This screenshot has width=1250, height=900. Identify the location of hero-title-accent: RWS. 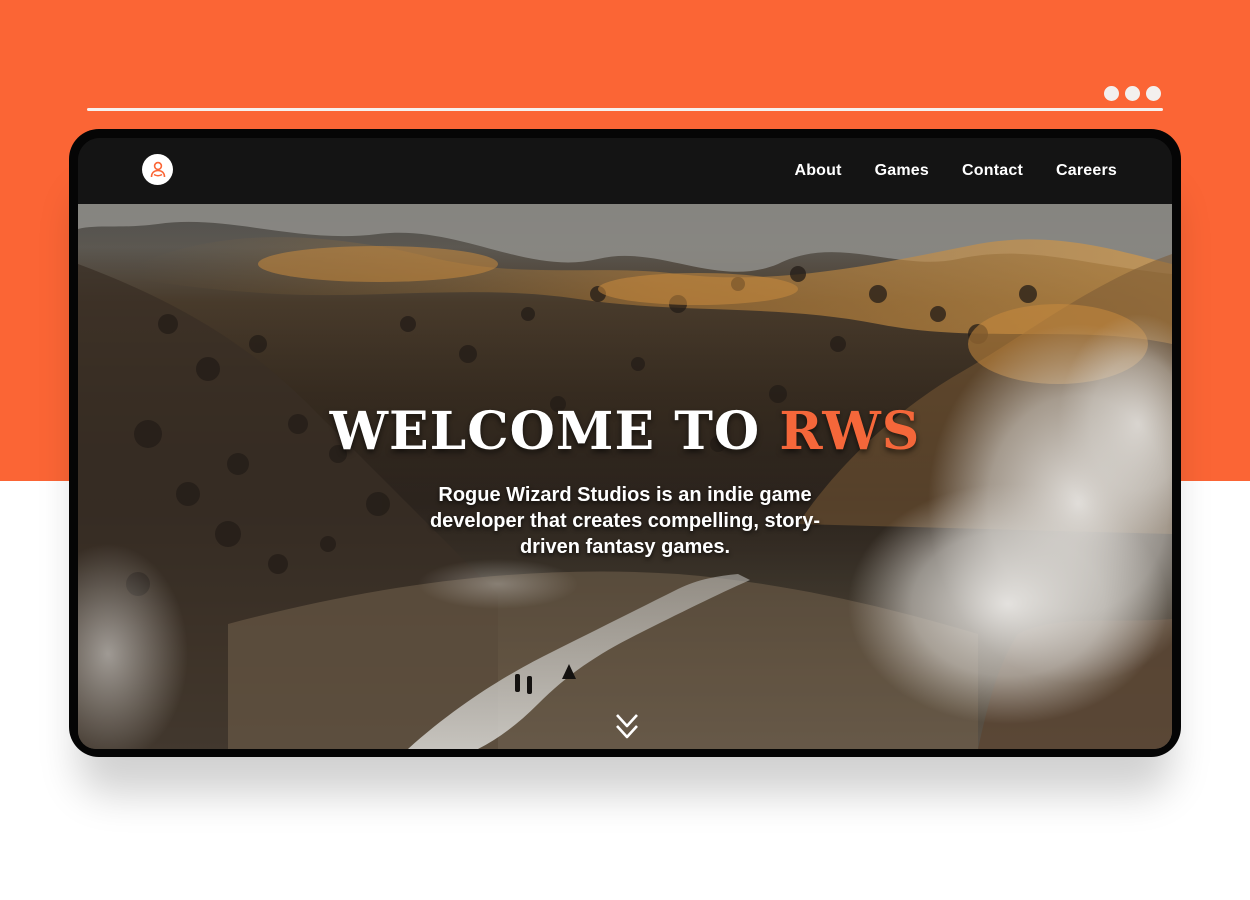
(850, 431).